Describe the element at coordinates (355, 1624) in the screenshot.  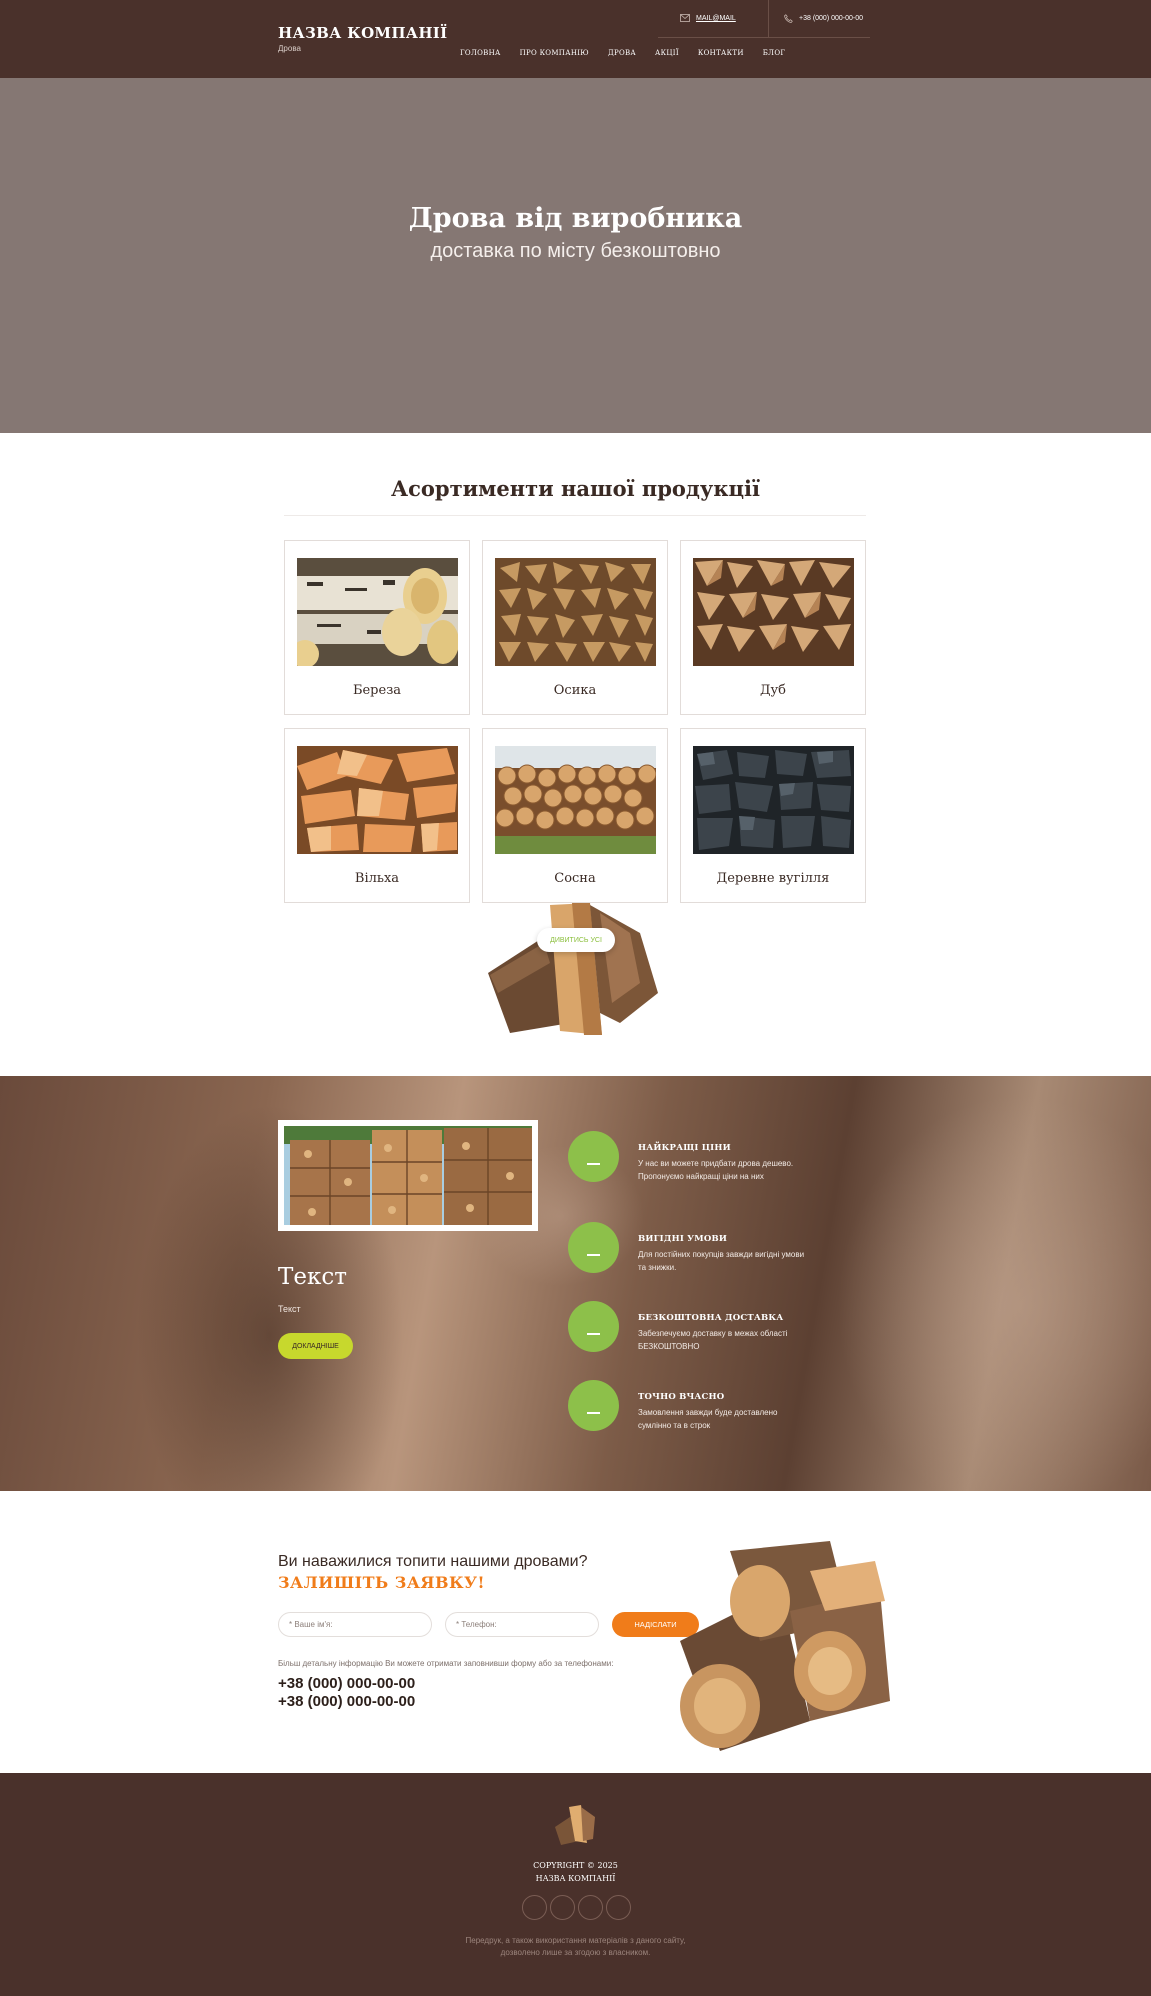
I see `name-input` at that location.